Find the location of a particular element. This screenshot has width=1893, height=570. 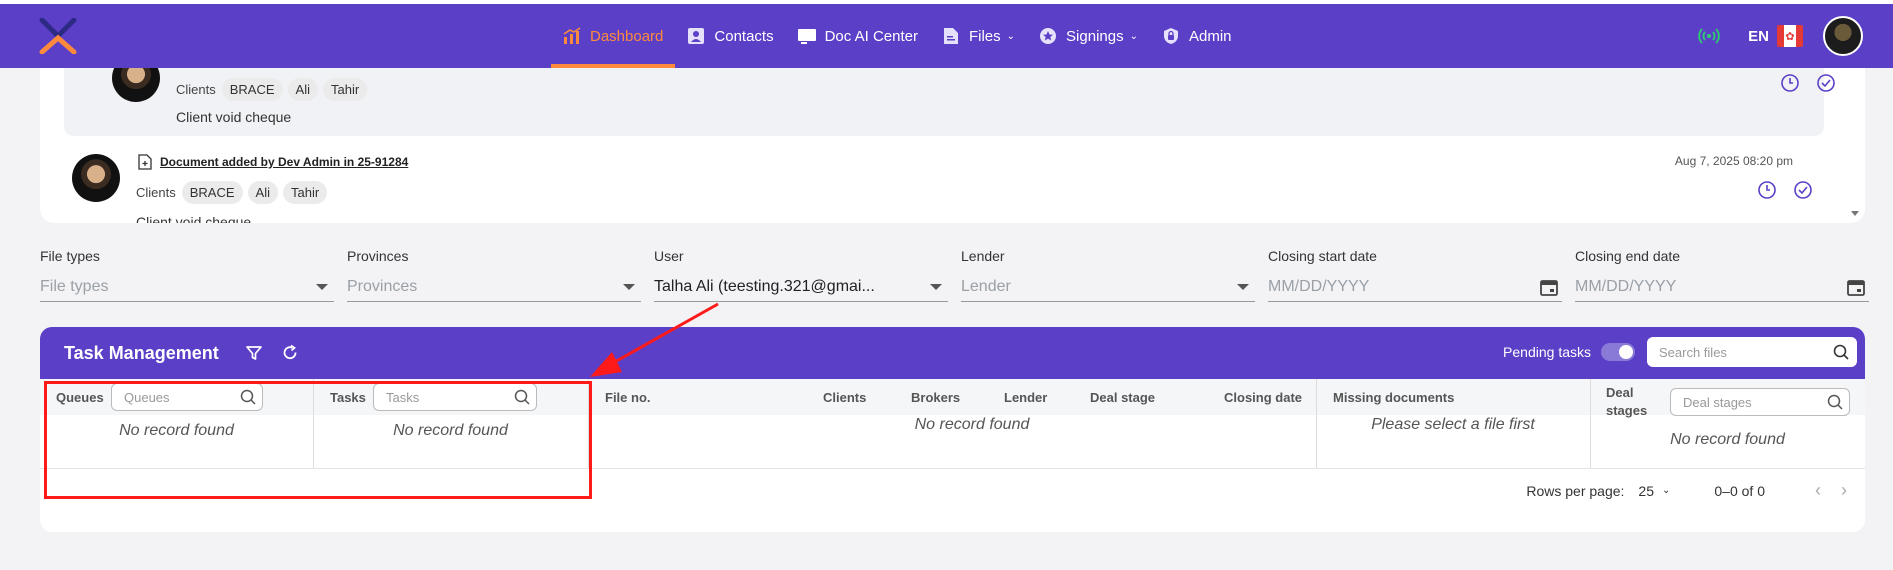

col-closing-date: Closing date is located at coordinates (1263, 397).